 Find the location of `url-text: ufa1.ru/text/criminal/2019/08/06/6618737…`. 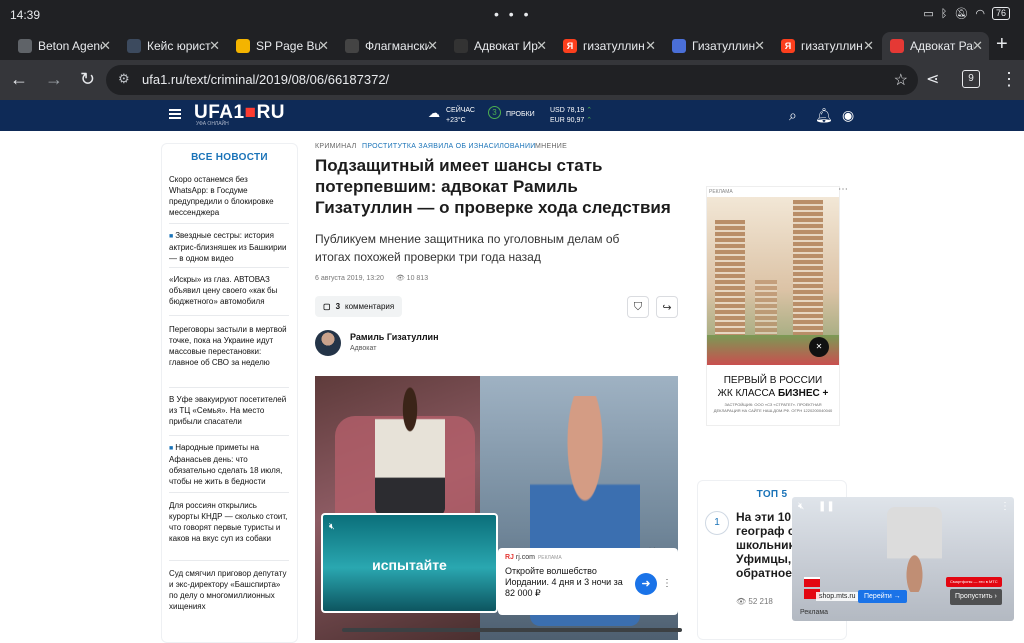

url-text: ufa1.ru/text/criminal/2019/08/06/6618737… is located at coordinates (265, 79).